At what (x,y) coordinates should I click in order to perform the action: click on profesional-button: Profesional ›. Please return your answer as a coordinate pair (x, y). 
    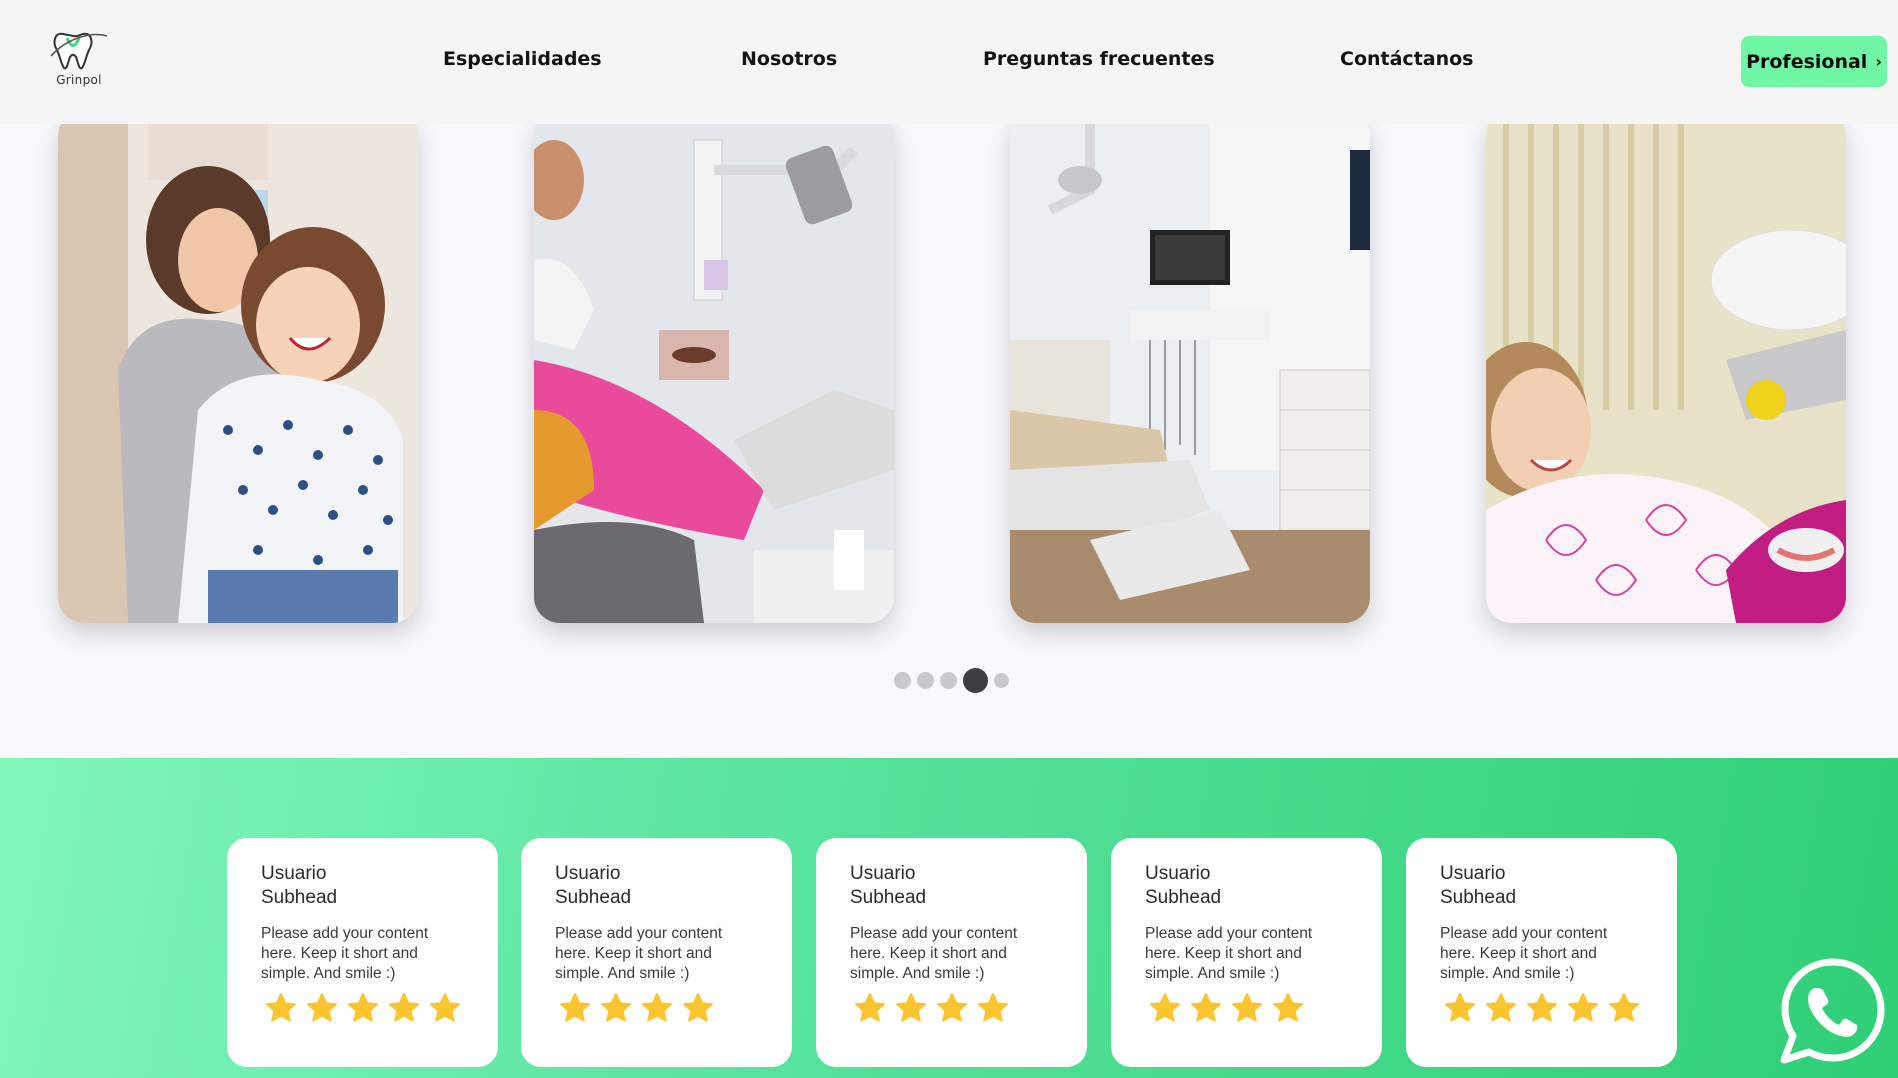
    Looking at the image, I should click on (1814, 61).